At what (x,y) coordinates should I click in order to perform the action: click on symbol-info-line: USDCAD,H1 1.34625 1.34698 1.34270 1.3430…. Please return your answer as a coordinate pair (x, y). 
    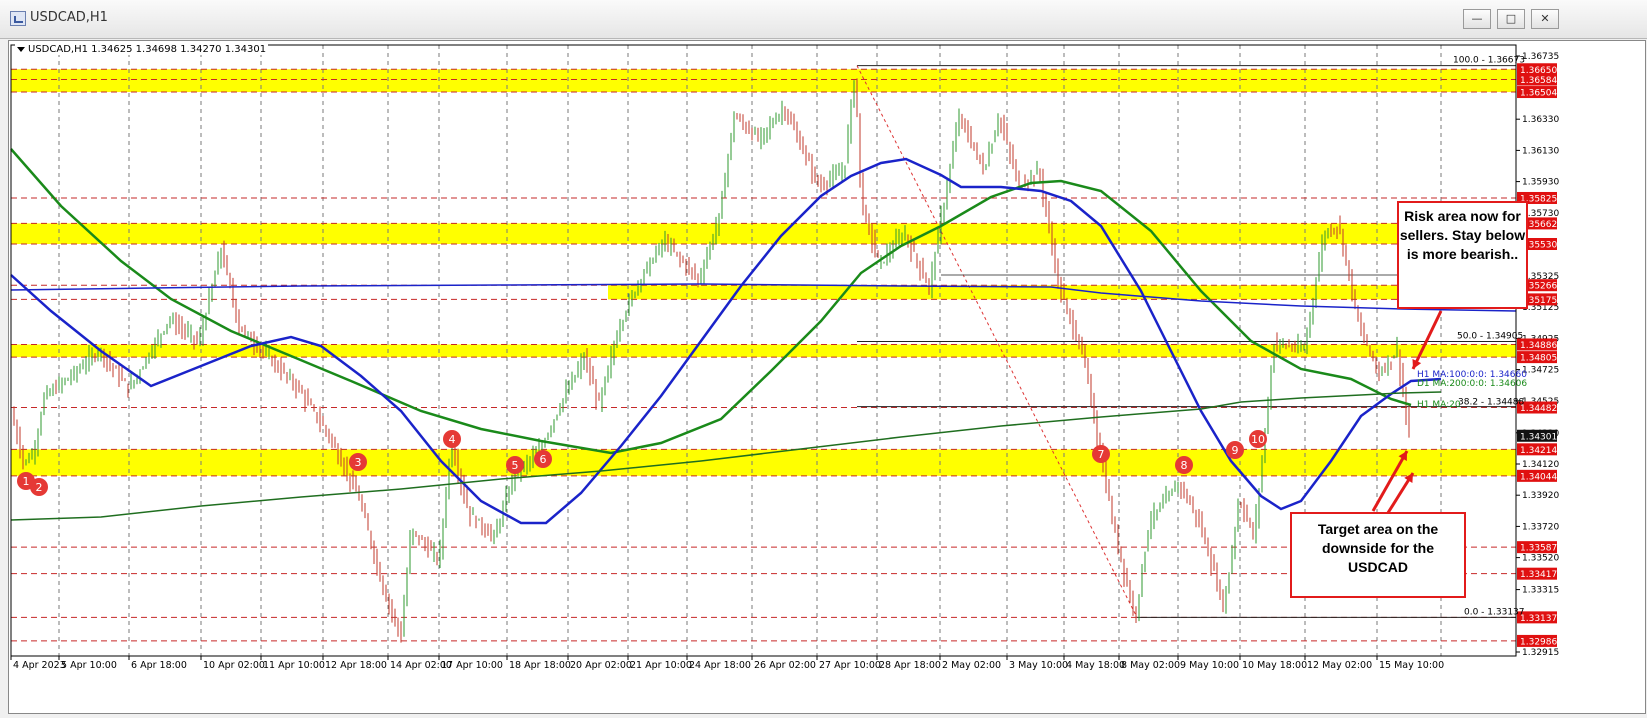
    Looking at the image, I should click on (142, 49).